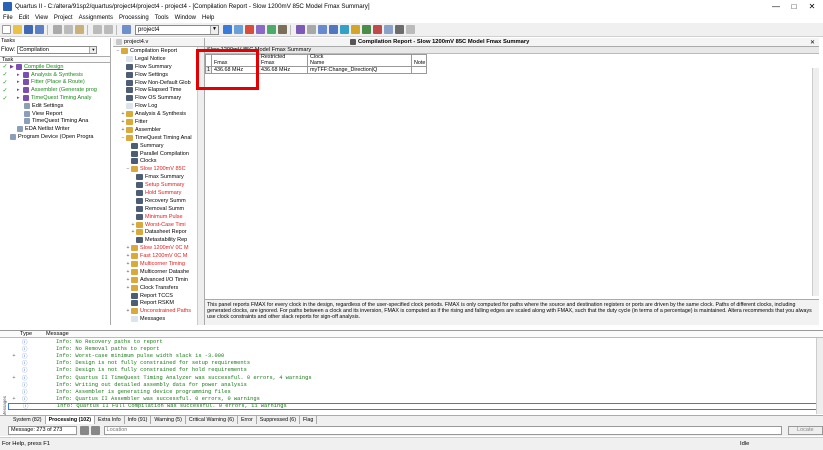 The height and width of the screenshot is (450, 823). Describe the element at coordinates (271, 29) in the screenshot. I see `netlist-viewer-icon` at that location.